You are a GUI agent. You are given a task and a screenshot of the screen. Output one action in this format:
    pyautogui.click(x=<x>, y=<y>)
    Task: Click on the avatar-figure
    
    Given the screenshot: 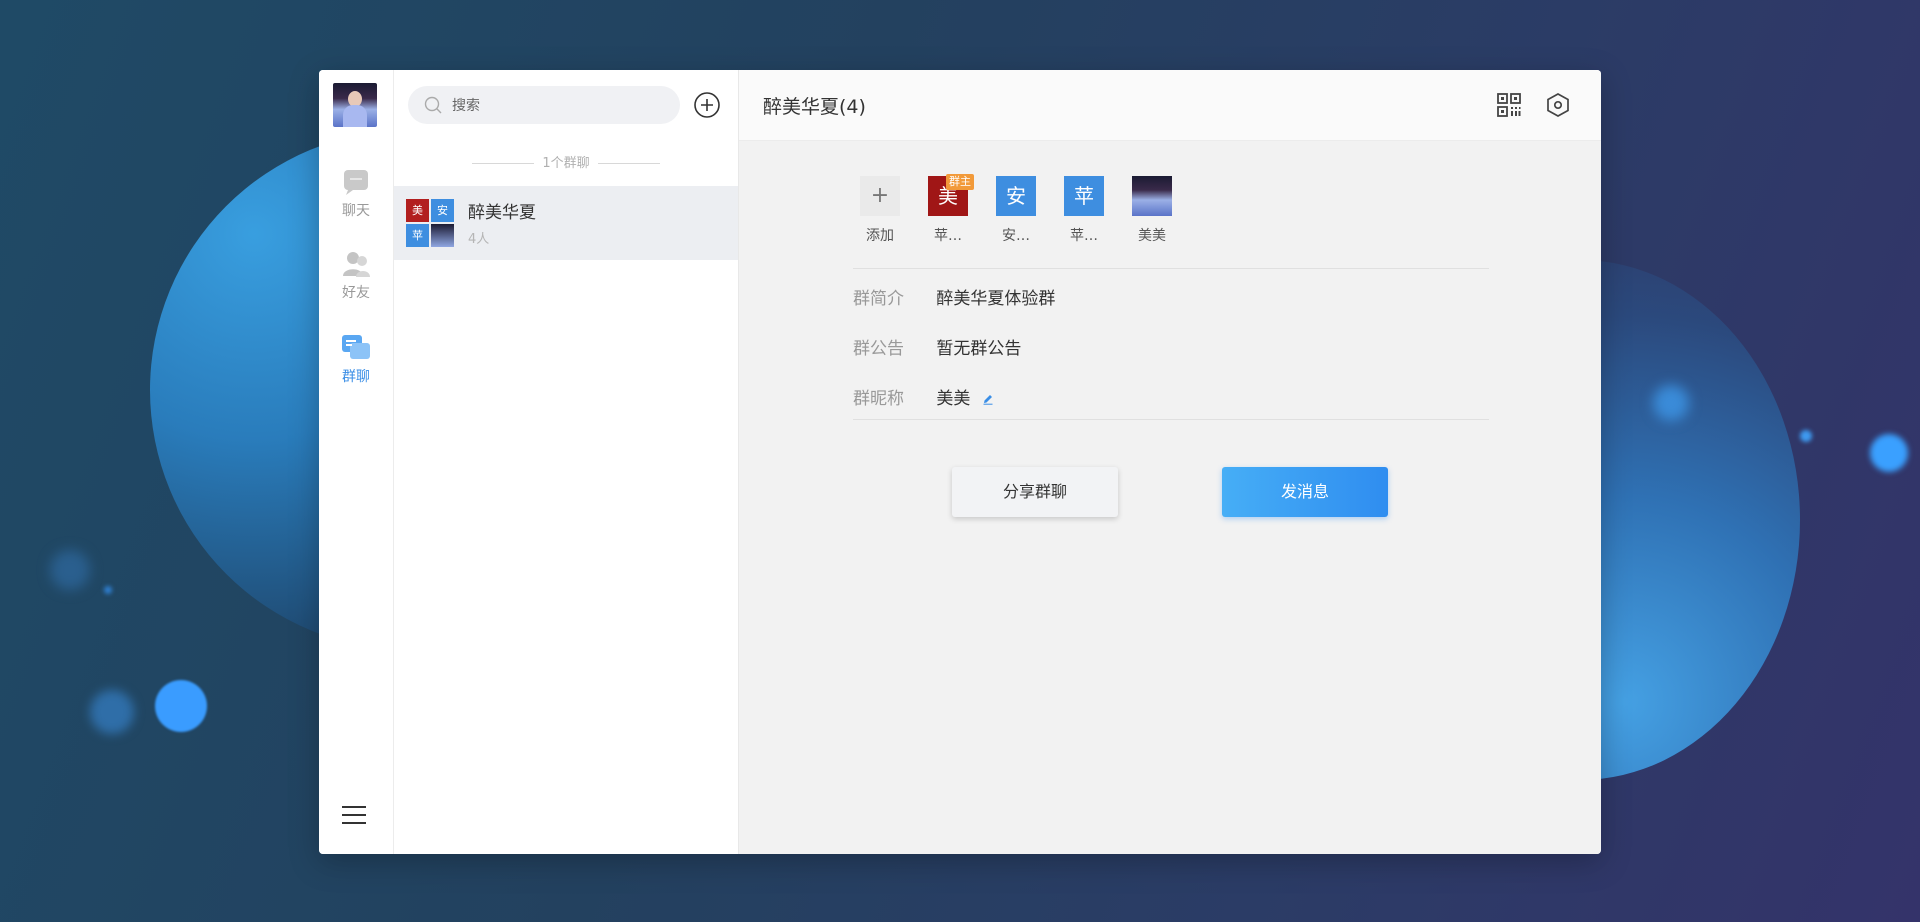 What is the action you would take?
    pyautogui.click(x=355, y=116)
    